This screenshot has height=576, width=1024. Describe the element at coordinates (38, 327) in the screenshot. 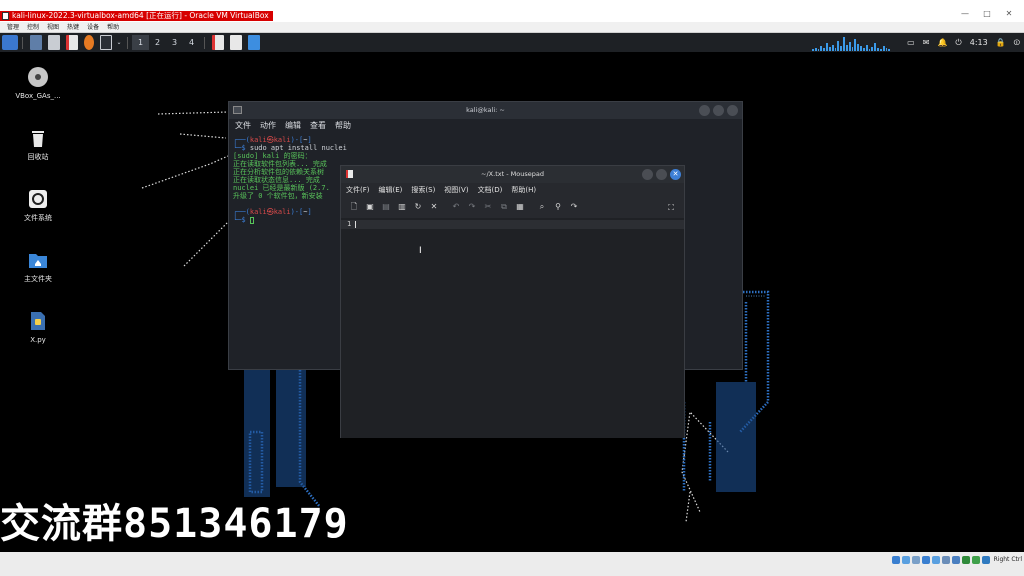

I see `desktop-icon-x-py: X.py` at that location.